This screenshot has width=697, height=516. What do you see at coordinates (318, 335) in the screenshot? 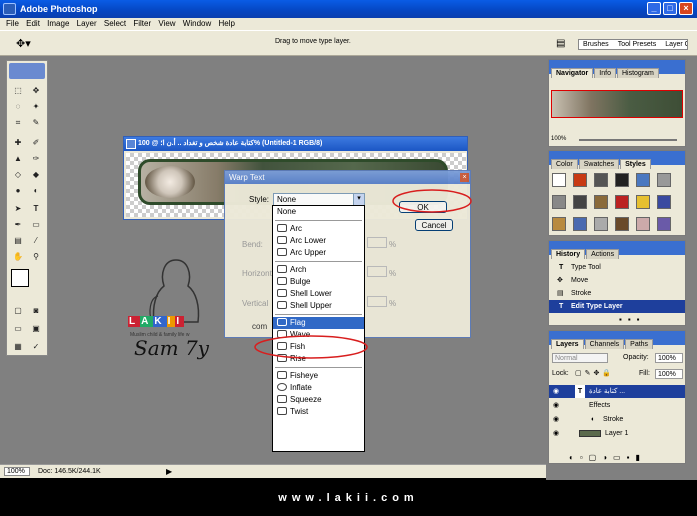
I see `option-wave: Wave` at bounding box center [318, 335].